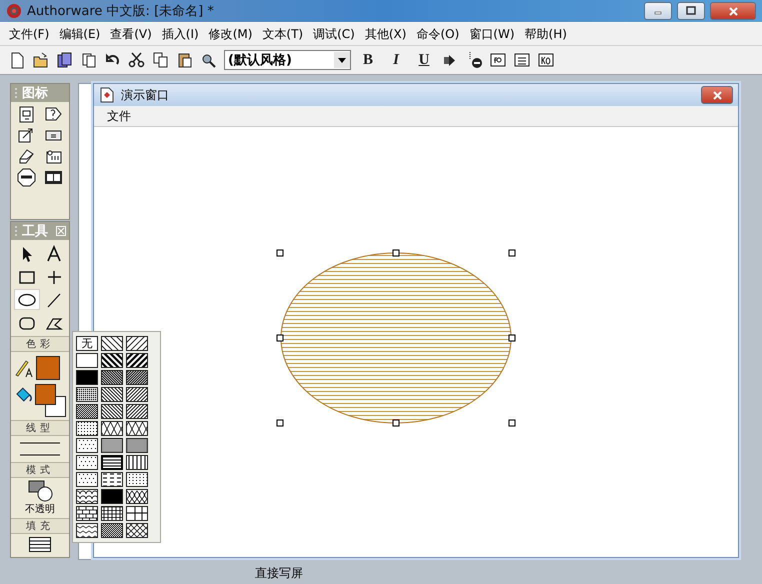 The width and height of the screenshot is (762, 584). What do you see at coordinates (40, 509) in the screenshot?
I see `mode-label: 不透明` at bounding box center [40, 509].